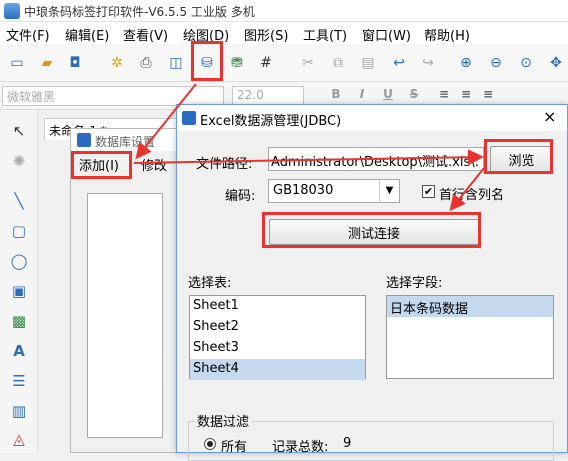 The height and width of the screenshot is (461, 568). What do you see at coordinates (19, 201) in the screenshot?
I see `line-icon: ╲` at bounding box center [19, 201].